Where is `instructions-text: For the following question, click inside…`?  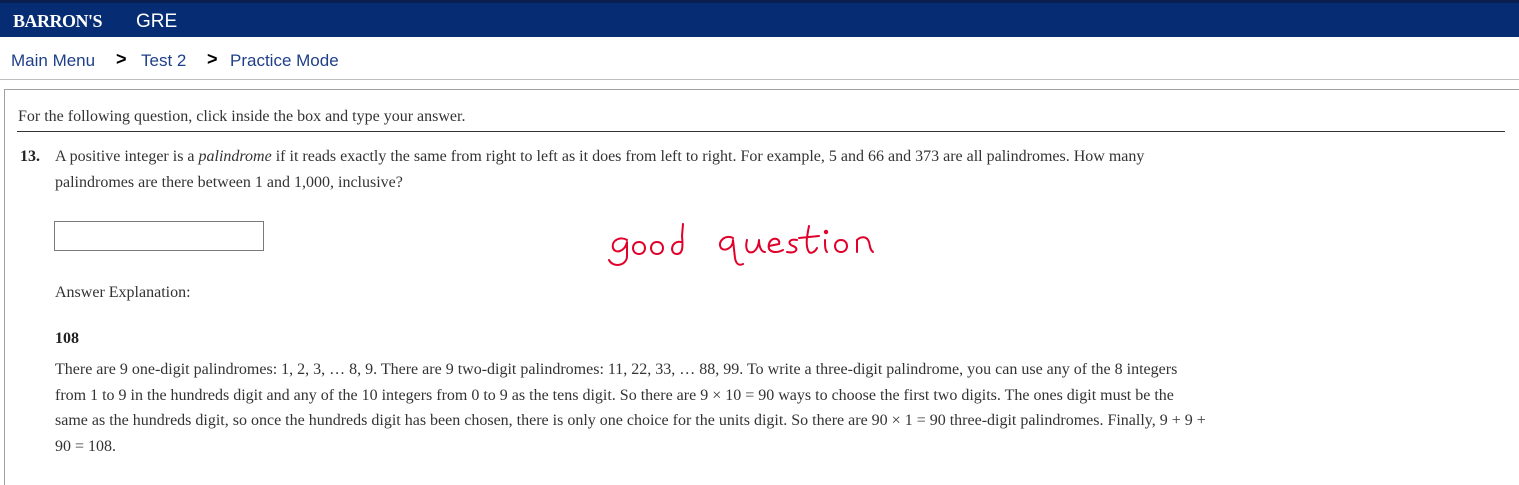 instructions-text: For the following question, click inside… is located at coordinates (242, 116).